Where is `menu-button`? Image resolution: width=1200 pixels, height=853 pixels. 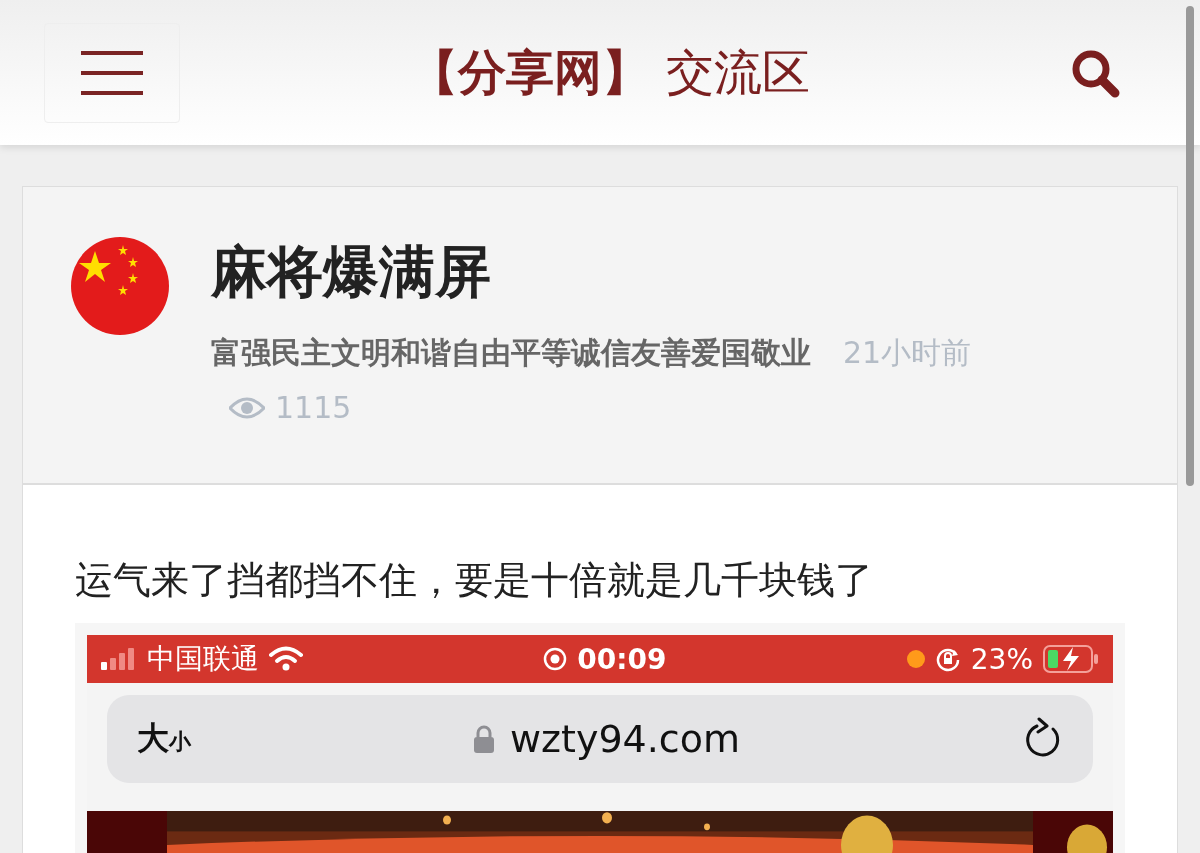 menu-button is located at coordinates (112, 72).